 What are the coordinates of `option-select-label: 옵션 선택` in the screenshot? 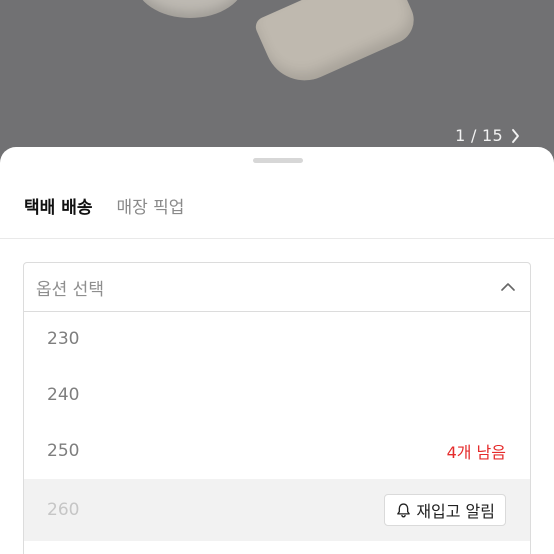 It's located at (70, 289).